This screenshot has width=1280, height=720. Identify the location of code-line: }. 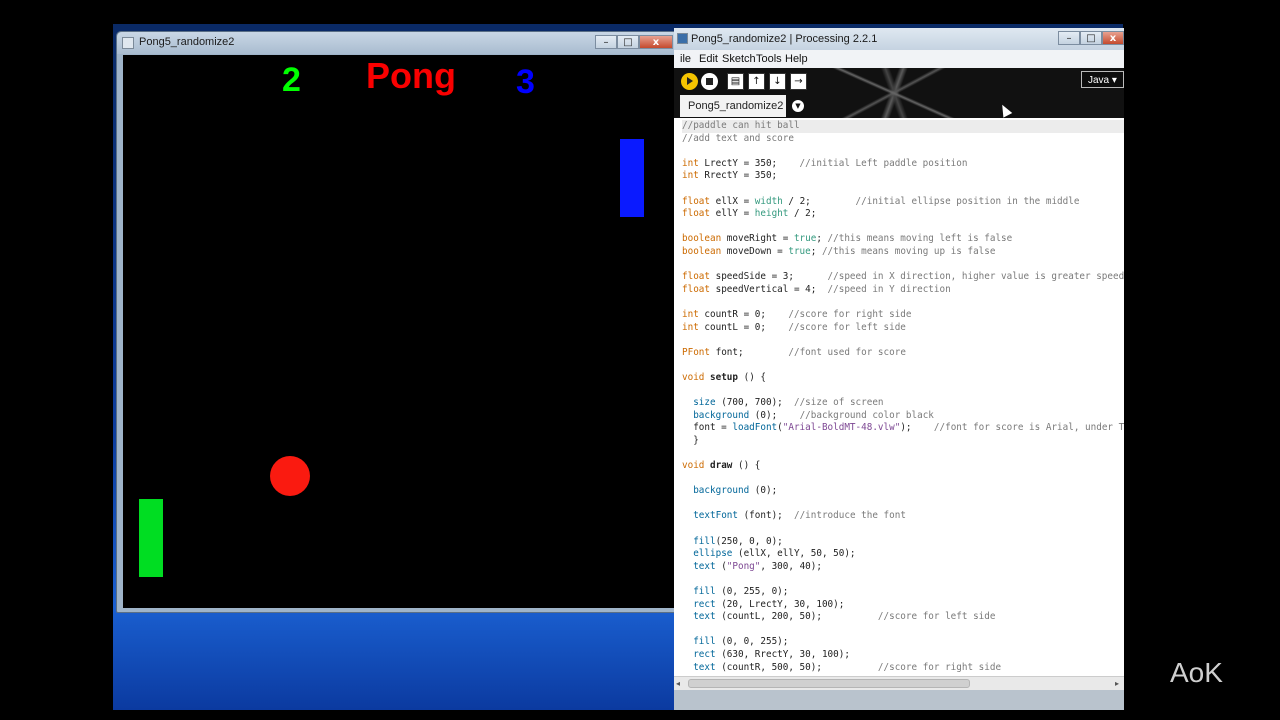
(903, 441).